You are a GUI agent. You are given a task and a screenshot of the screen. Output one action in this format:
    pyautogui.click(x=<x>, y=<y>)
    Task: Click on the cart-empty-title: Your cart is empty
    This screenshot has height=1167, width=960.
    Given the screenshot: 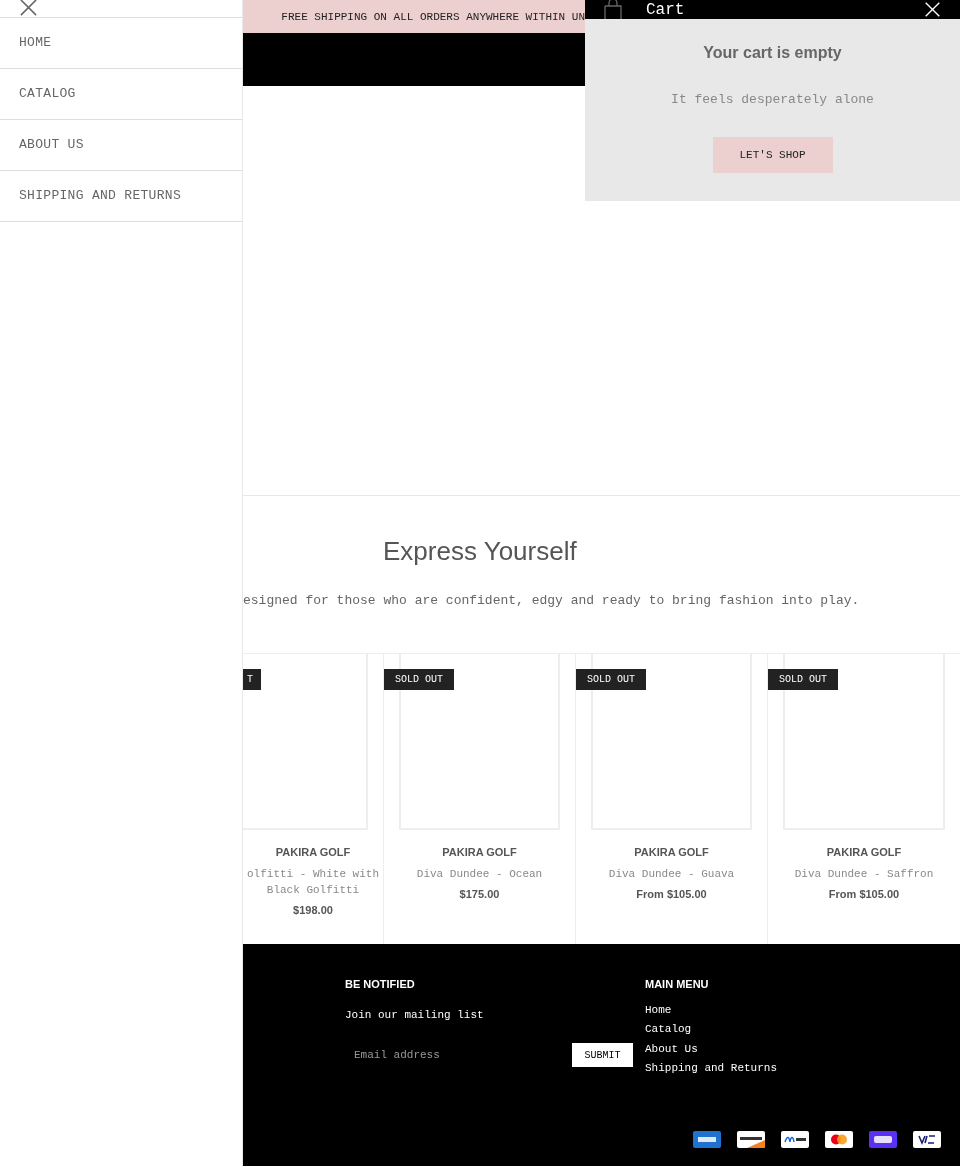 What is the action you would take?
    pyautogui.click(x=772, y=53)
    